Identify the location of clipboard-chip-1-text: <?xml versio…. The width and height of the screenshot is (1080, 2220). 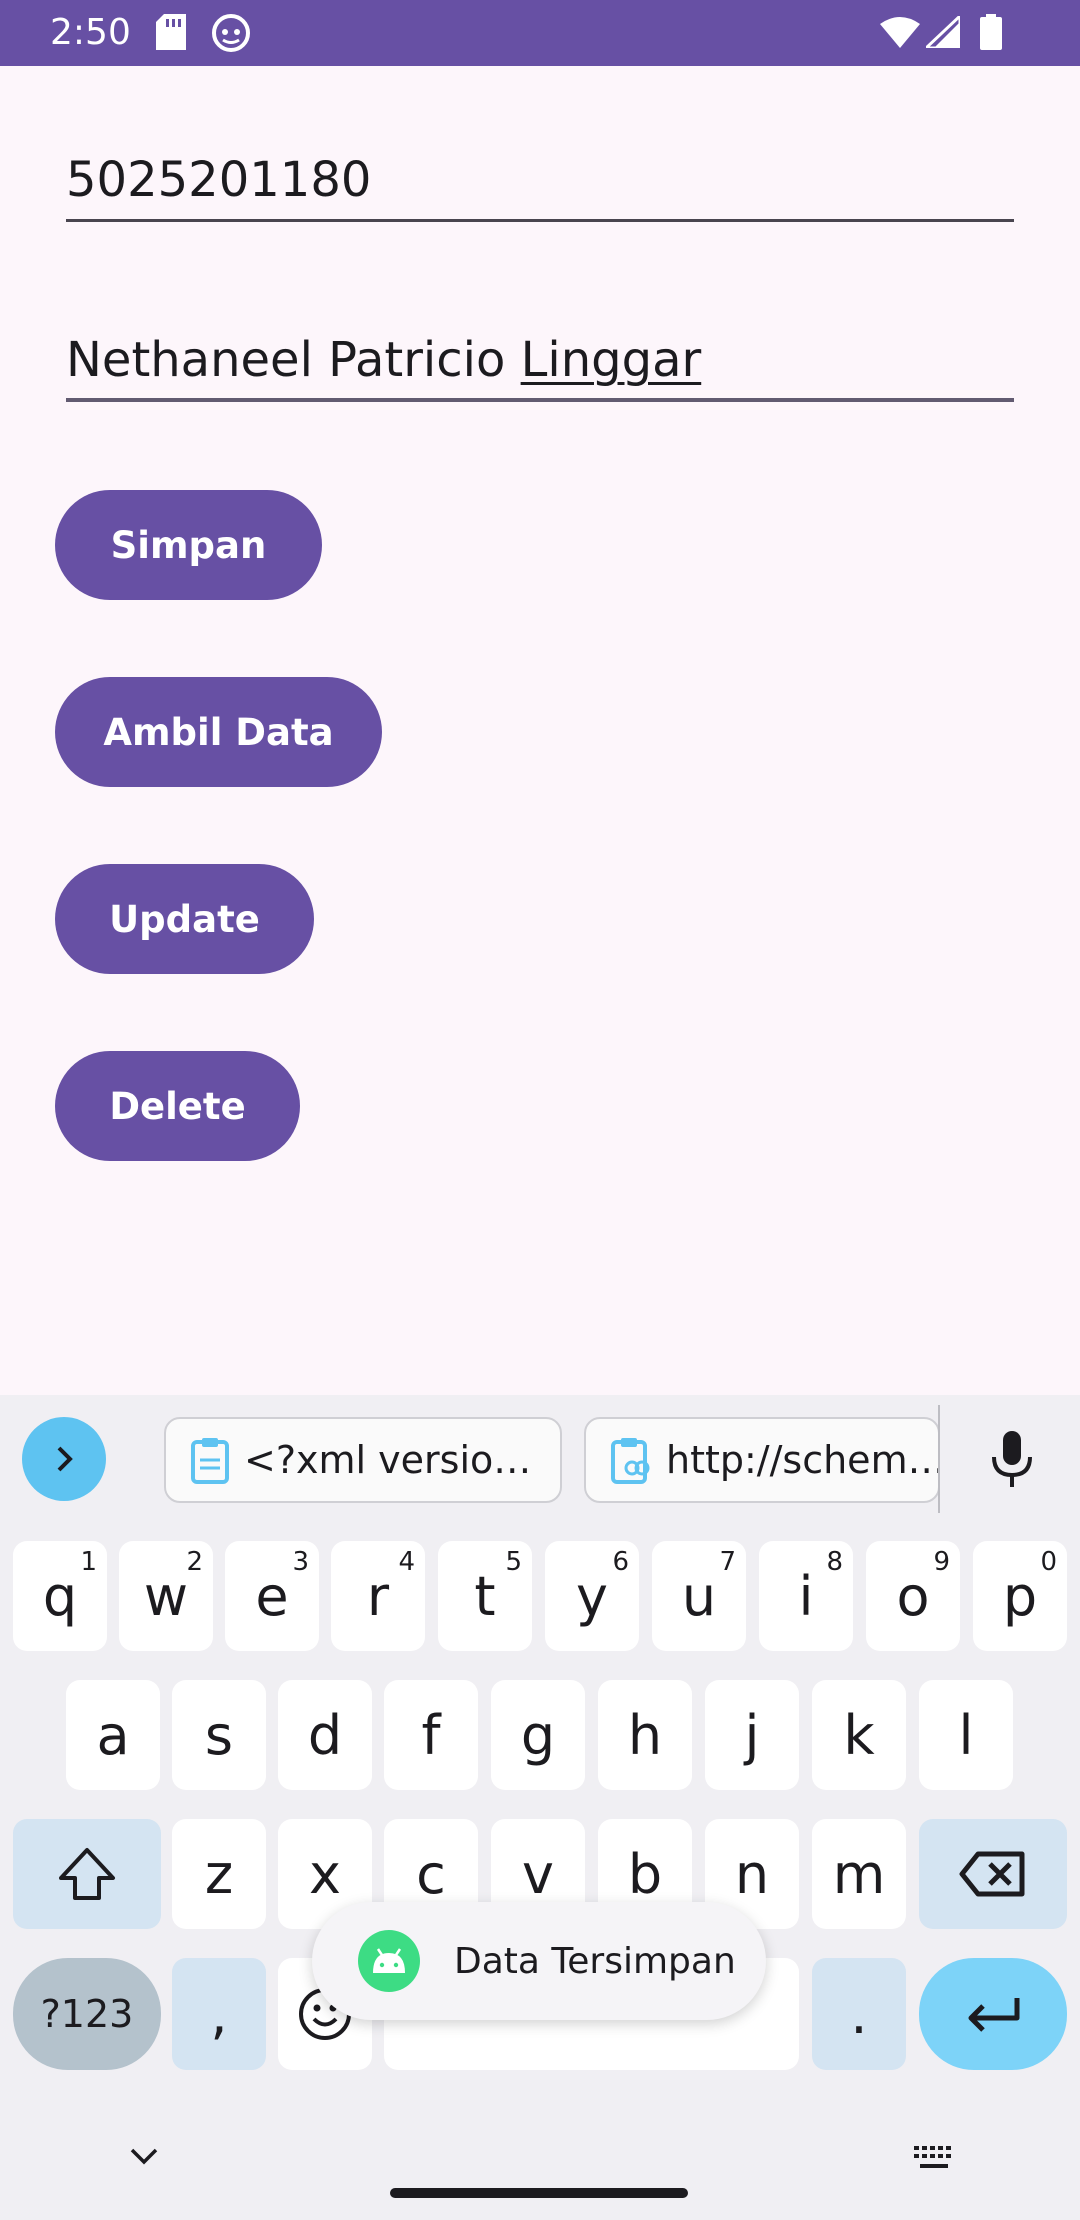
(388, 1460).